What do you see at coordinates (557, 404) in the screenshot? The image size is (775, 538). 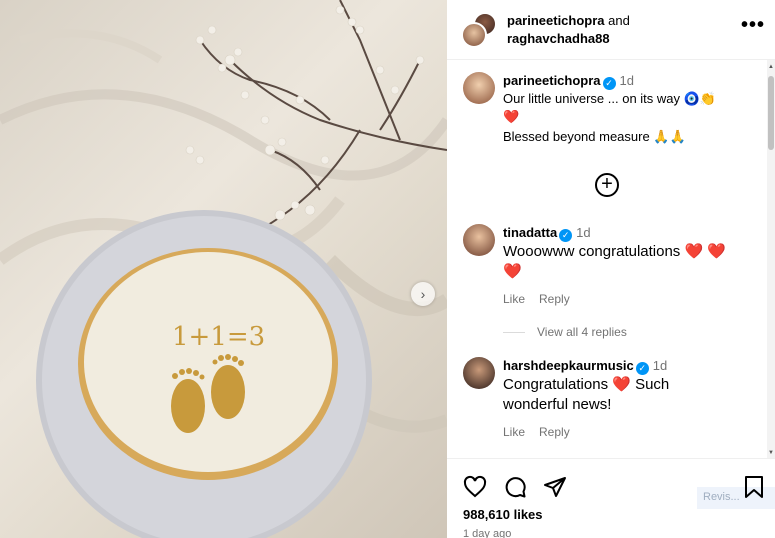 I see `comment-text-line2: wonderful news!` at bounding box center [557, 404].